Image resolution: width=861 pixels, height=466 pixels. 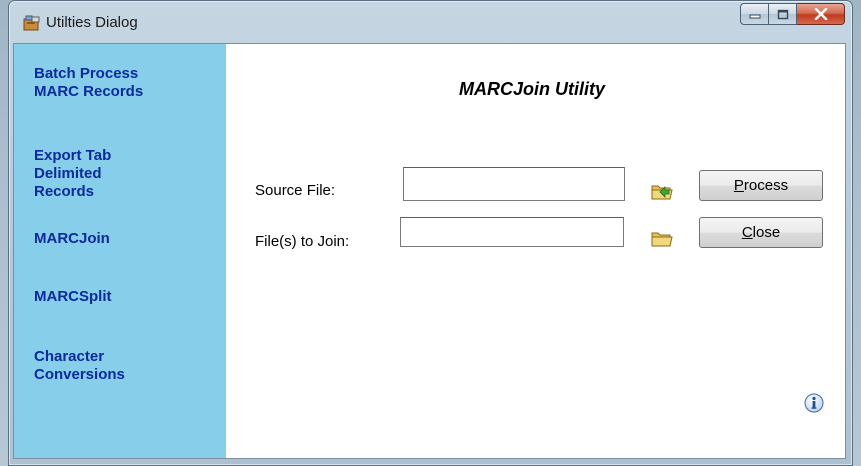 I want to click on title-bar: Utilties Dialog, so click(x=430, y=22).